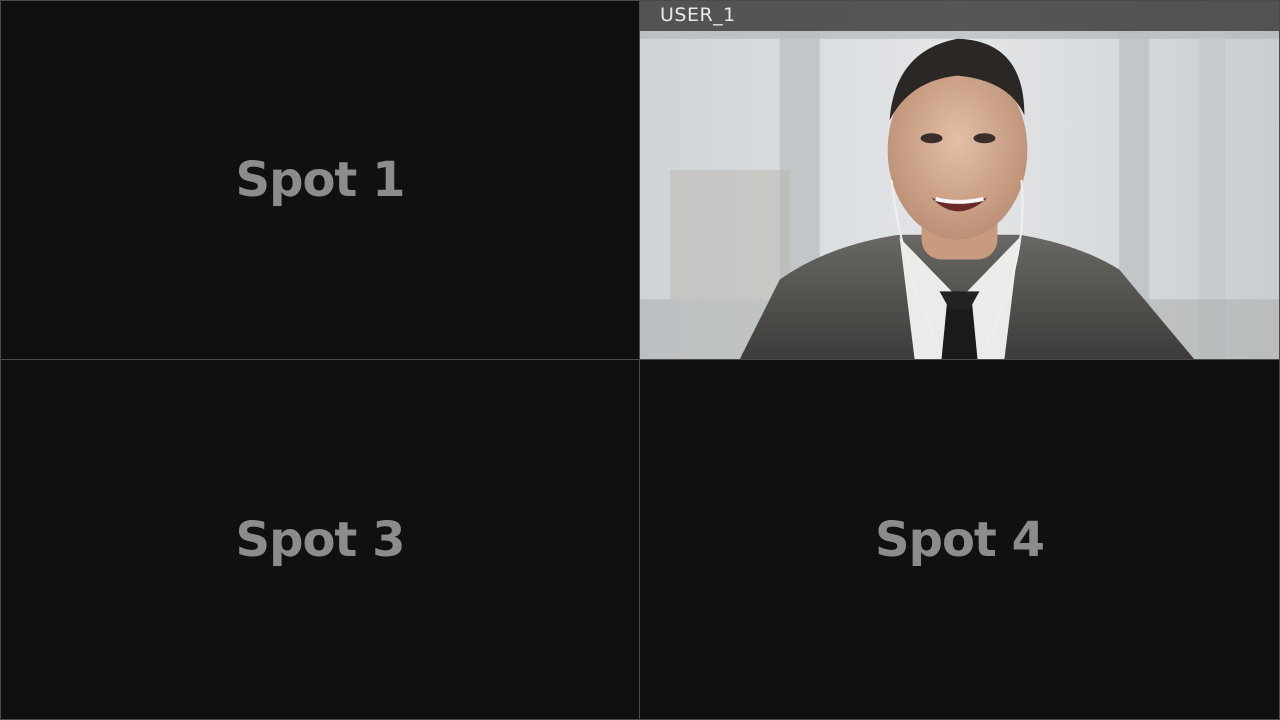  I want to click on participant-name-bar: USER_1, so click(959, 16).